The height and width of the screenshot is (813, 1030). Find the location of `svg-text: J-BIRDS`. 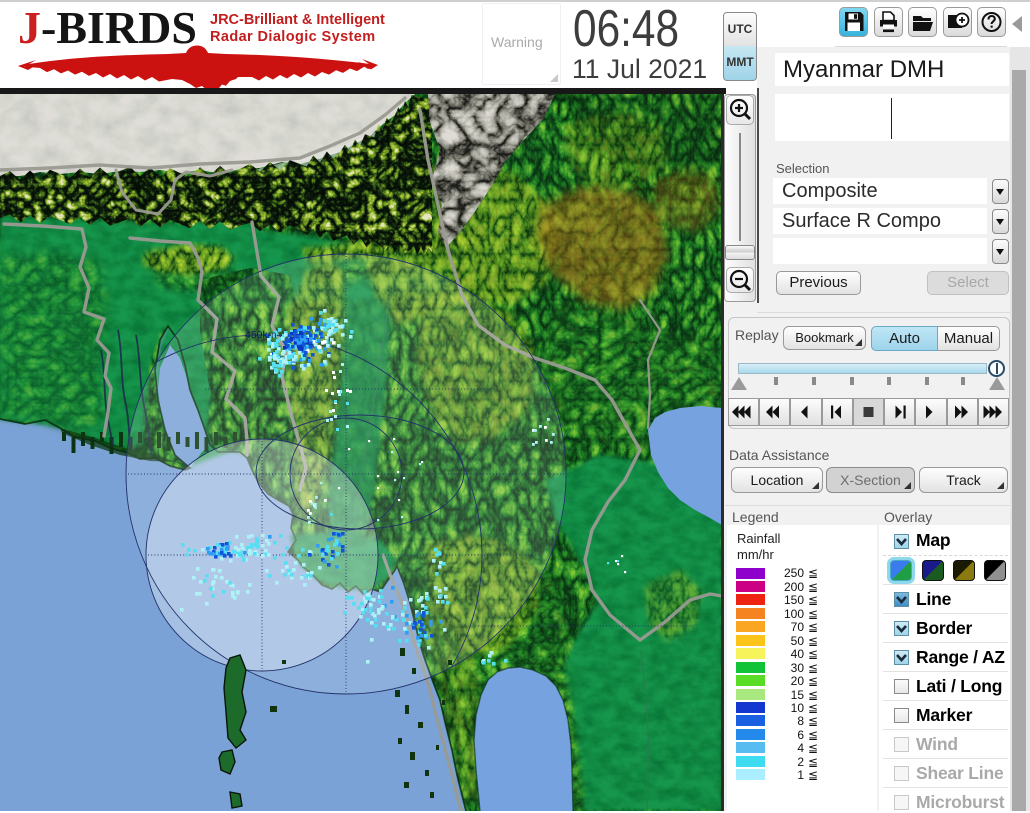

svg-text: J-BIRDS is located at coordinates (107, 27).